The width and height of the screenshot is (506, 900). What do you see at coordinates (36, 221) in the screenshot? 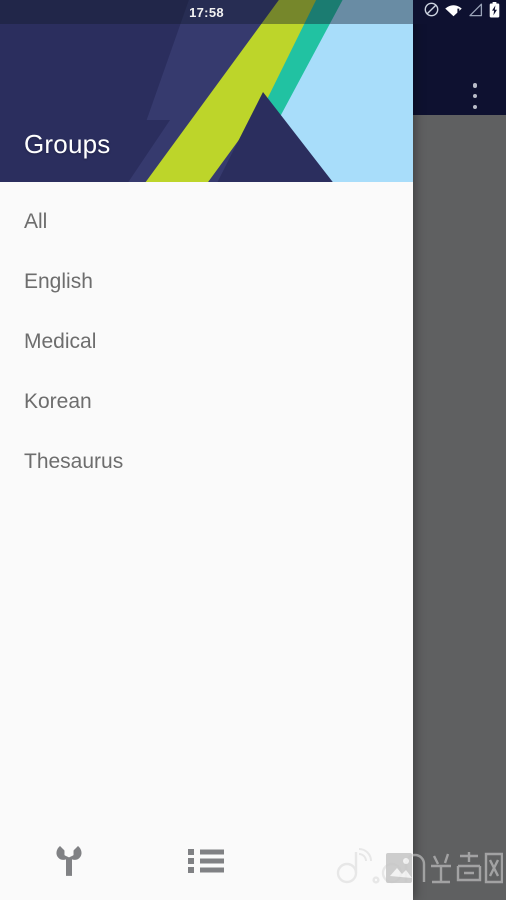
I see `group-item-label: All` at bounding box center [36, 221].